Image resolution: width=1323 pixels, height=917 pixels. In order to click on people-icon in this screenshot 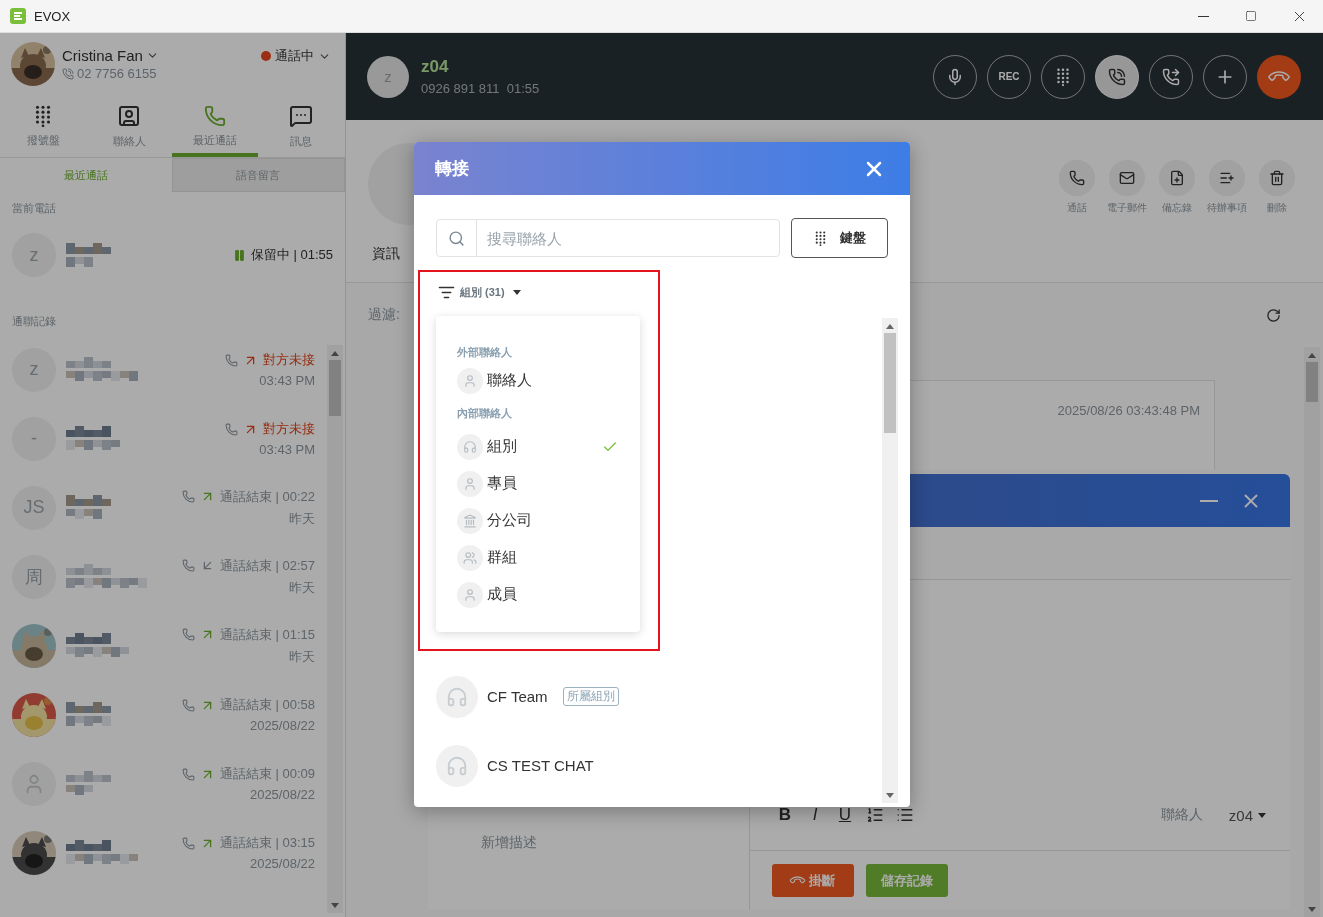, I will do `click(470, 557)`.